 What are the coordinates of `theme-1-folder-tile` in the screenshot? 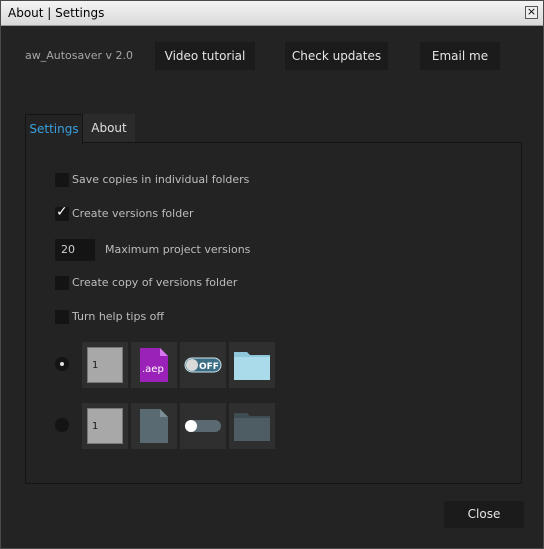 It's located at (252, 365).